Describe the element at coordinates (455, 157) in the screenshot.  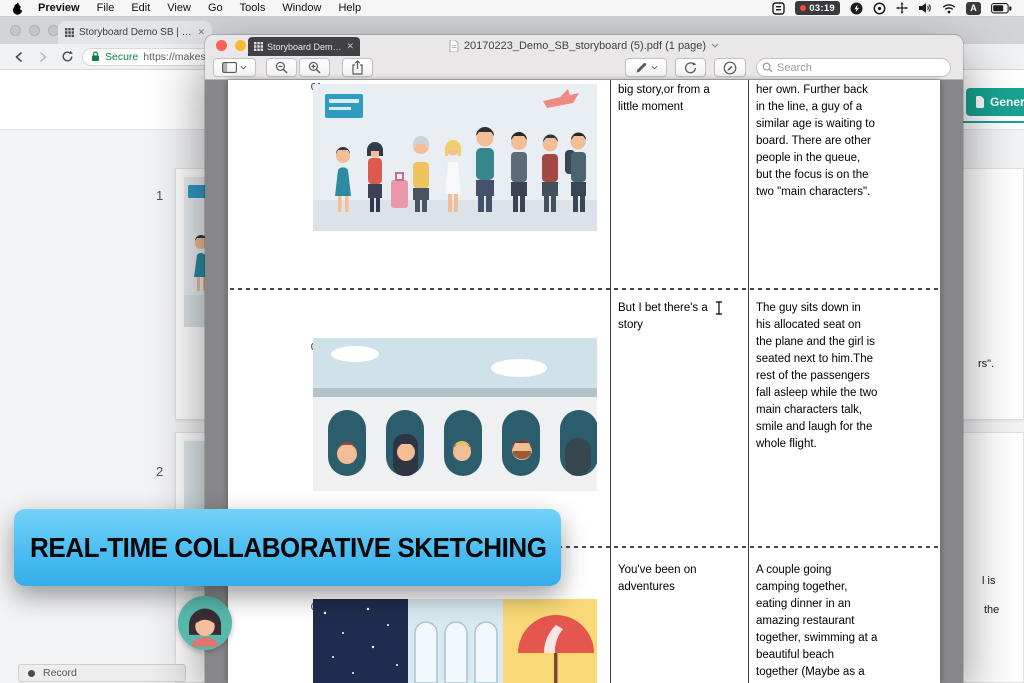
I see `airport-queue-illustration` at that location.